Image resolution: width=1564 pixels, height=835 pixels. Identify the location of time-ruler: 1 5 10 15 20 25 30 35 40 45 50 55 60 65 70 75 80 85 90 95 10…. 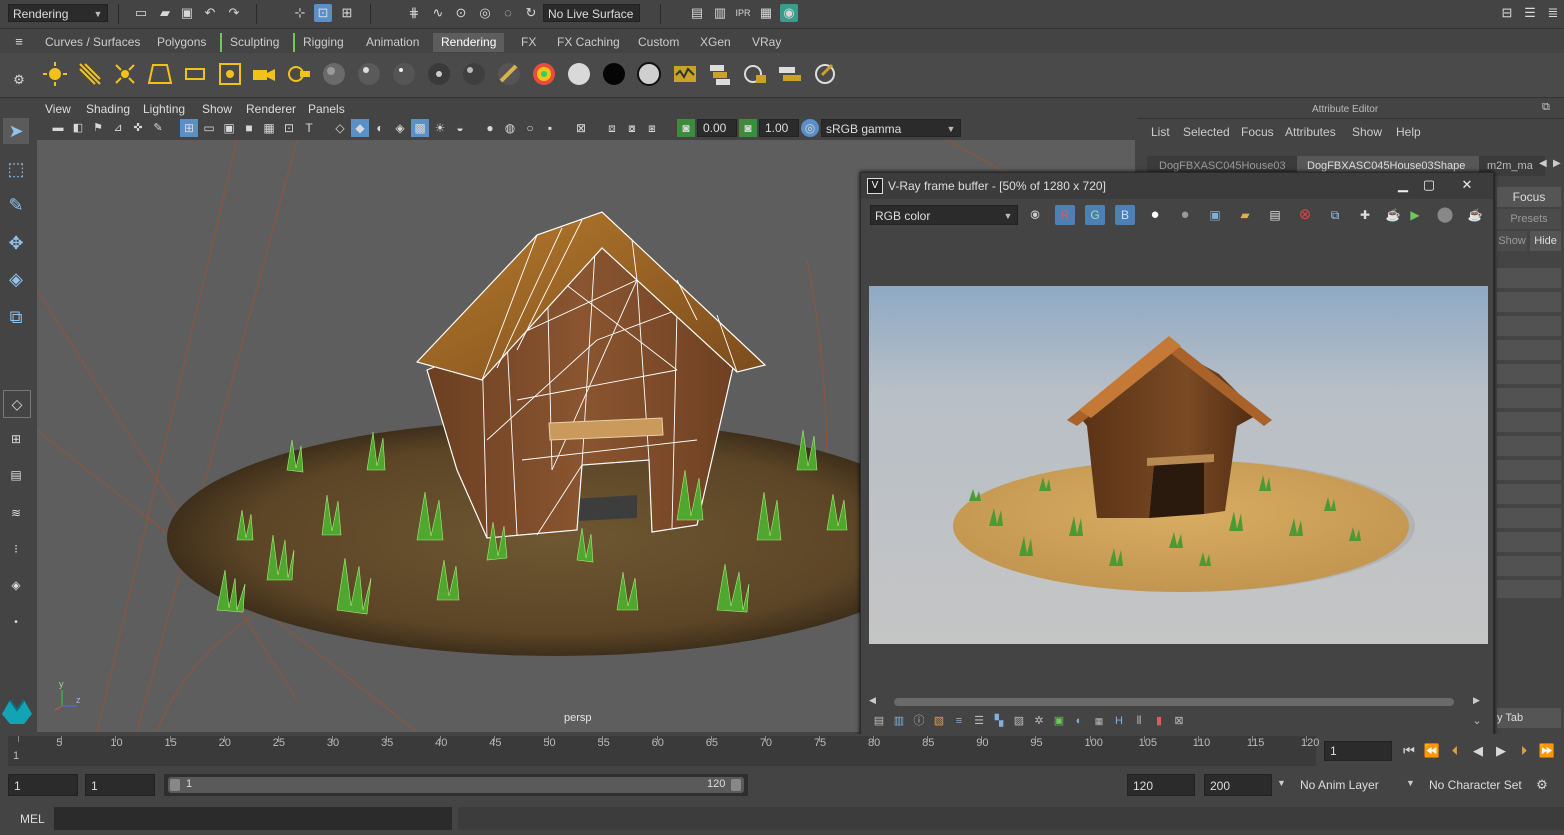
(663, 751).